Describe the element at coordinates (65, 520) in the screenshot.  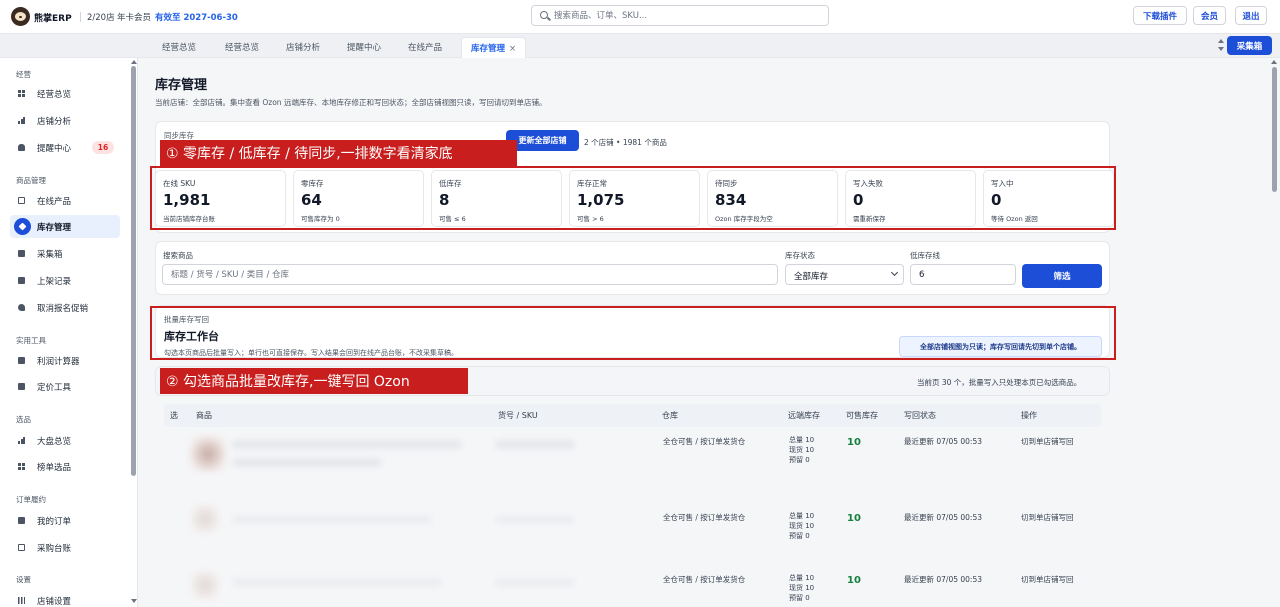
I see `sidebar-item-my-orders: 我的订单` at that location.